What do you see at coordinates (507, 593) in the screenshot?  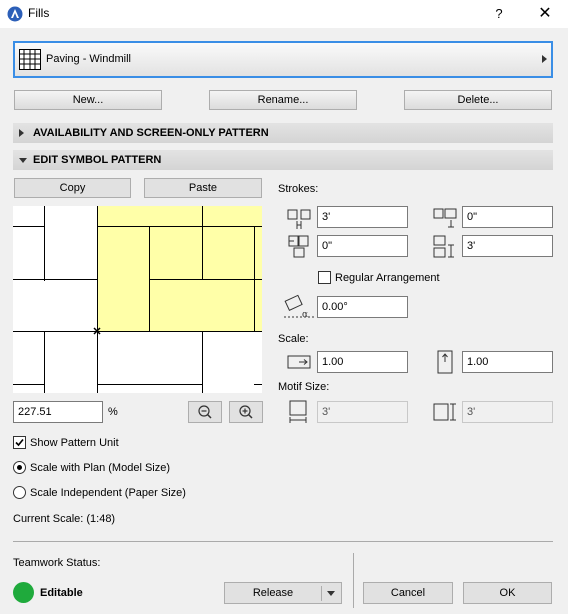 I see `ok-button: OK` at bounding box center [507, 593].